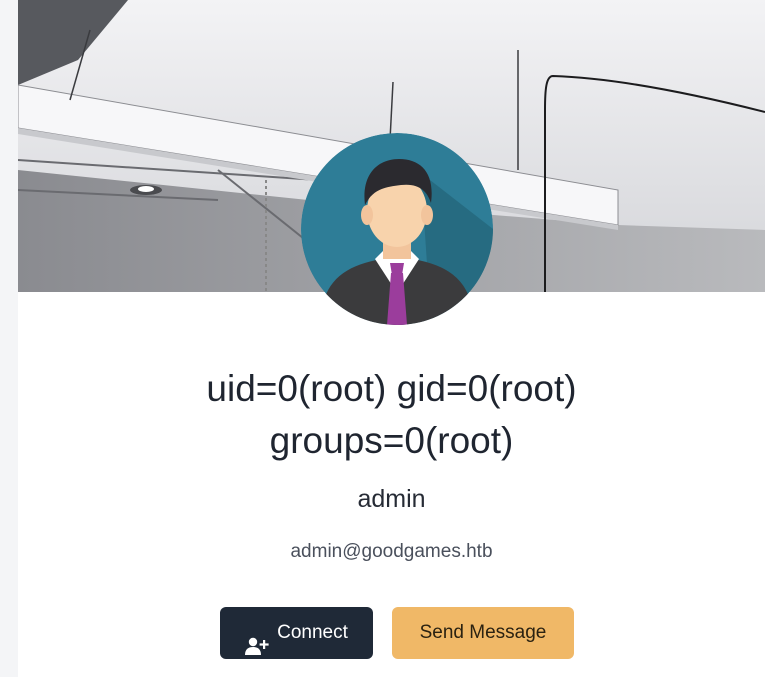 The image size is (765, 677). What do you see at coordinates (391, 499) in the screenshot?
I see `username: admin` at bounding box center [391, 499].